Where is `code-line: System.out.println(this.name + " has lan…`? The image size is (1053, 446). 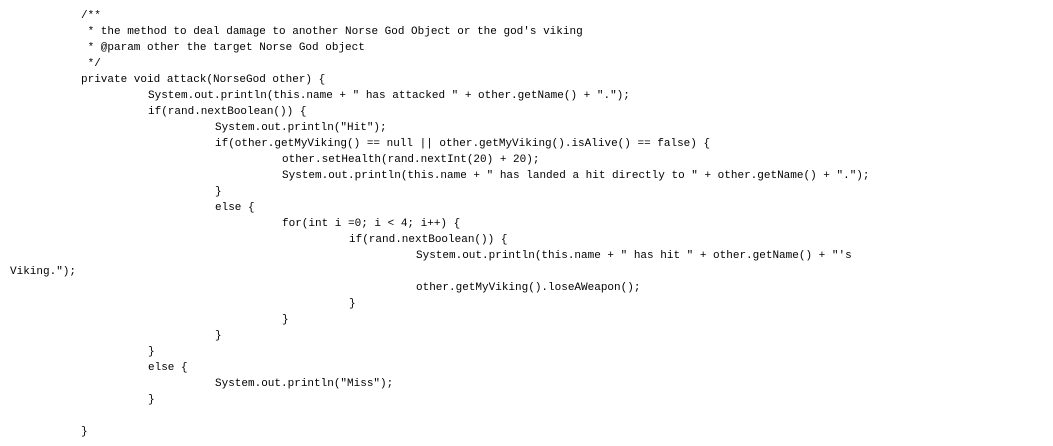
code-line: System.out.println(this.name + " has lan… is located at coordinates (576, 176).